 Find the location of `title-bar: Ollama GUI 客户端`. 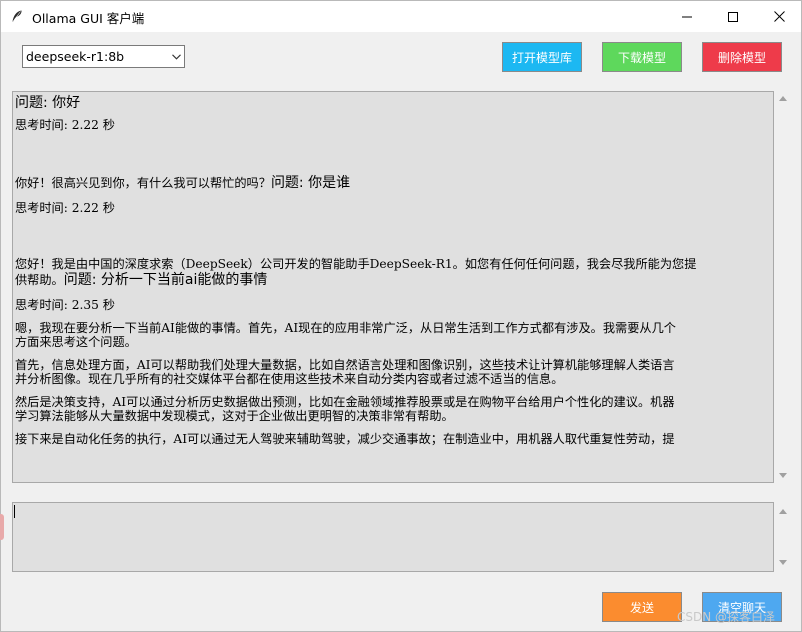

title-bar: Ollama GUI 客户端 is located at coordinates (401, 16).